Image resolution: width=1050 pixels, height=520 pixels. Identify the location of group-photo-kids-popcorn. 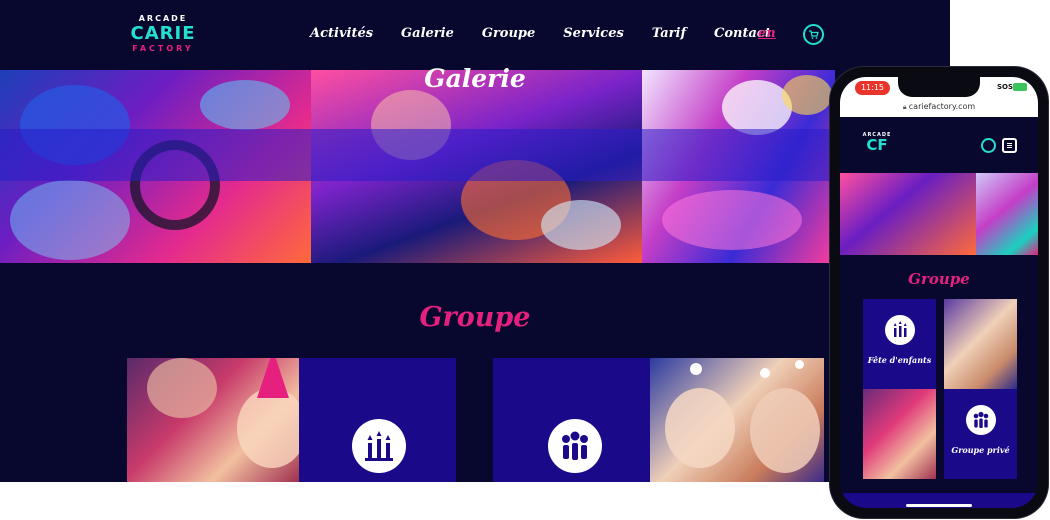
(737, 420).